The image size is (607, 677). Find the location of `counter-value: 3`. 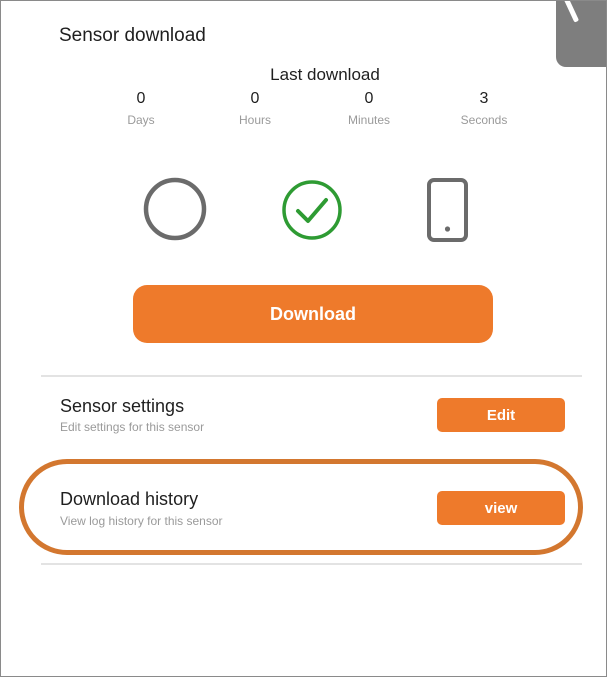

counter-value: 3 is located at coordinates (484, 98).